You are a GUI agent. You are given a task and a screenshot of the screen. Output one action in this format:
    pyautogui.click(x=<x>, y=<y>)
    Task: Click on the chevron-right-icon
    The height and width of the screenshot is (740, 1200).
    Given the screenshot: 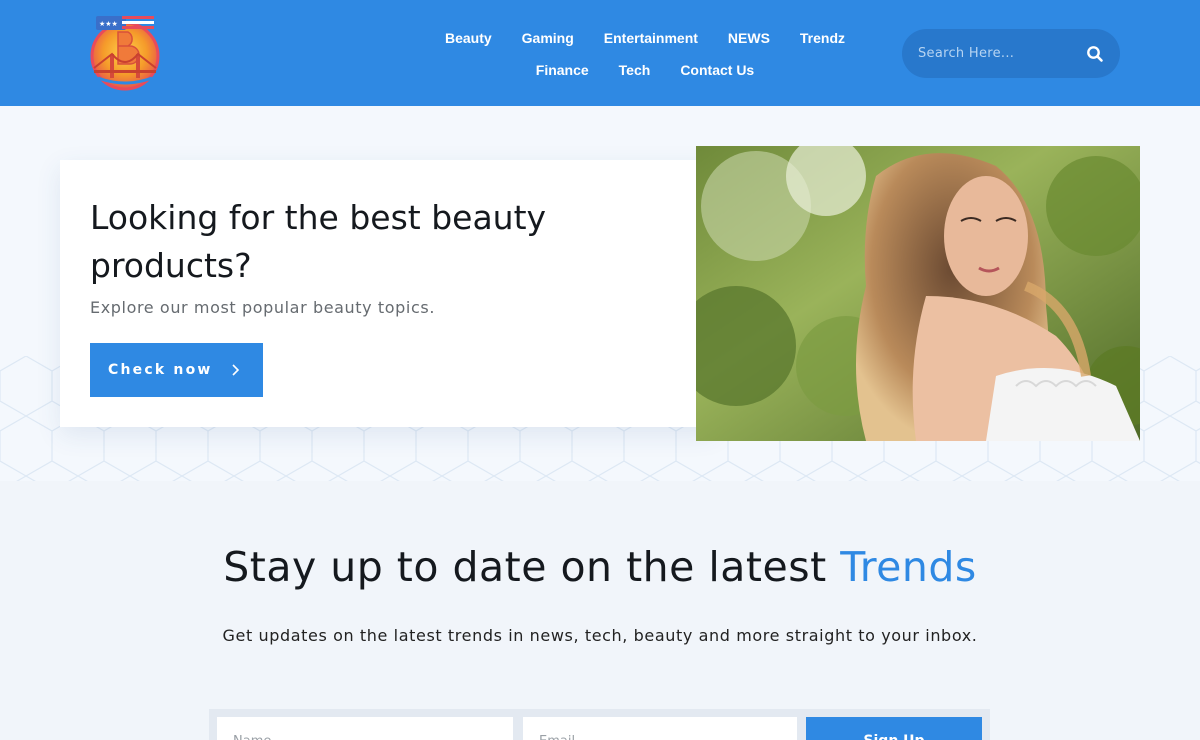 What is the action you would take?
    pyautogui.click(x=236, y=370)
    